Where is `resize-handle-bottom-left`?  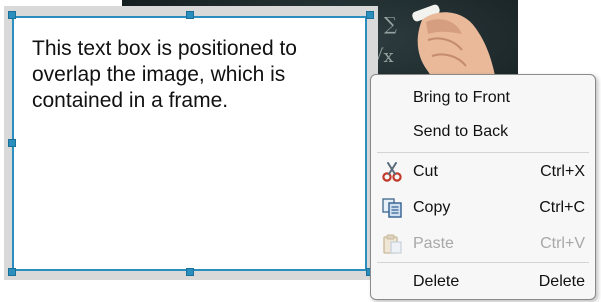 resize-handle-bottom-left is located at coordinates (12, 272).